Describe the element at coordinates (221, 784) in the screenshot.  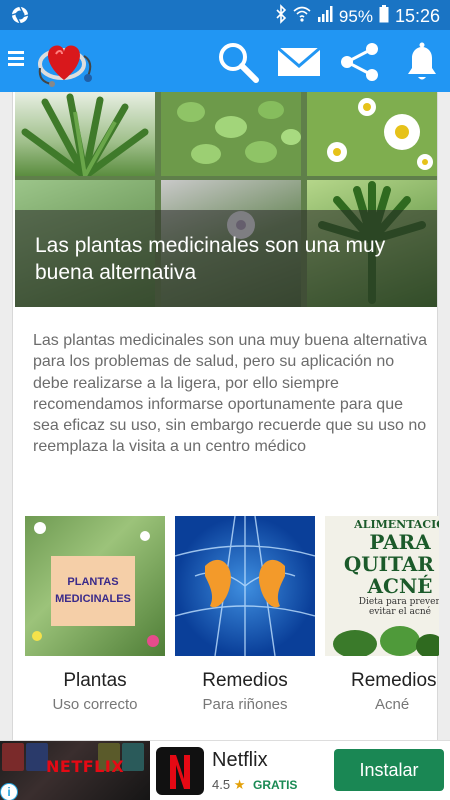
I see `ad-rating-value: 4.5` at that location.